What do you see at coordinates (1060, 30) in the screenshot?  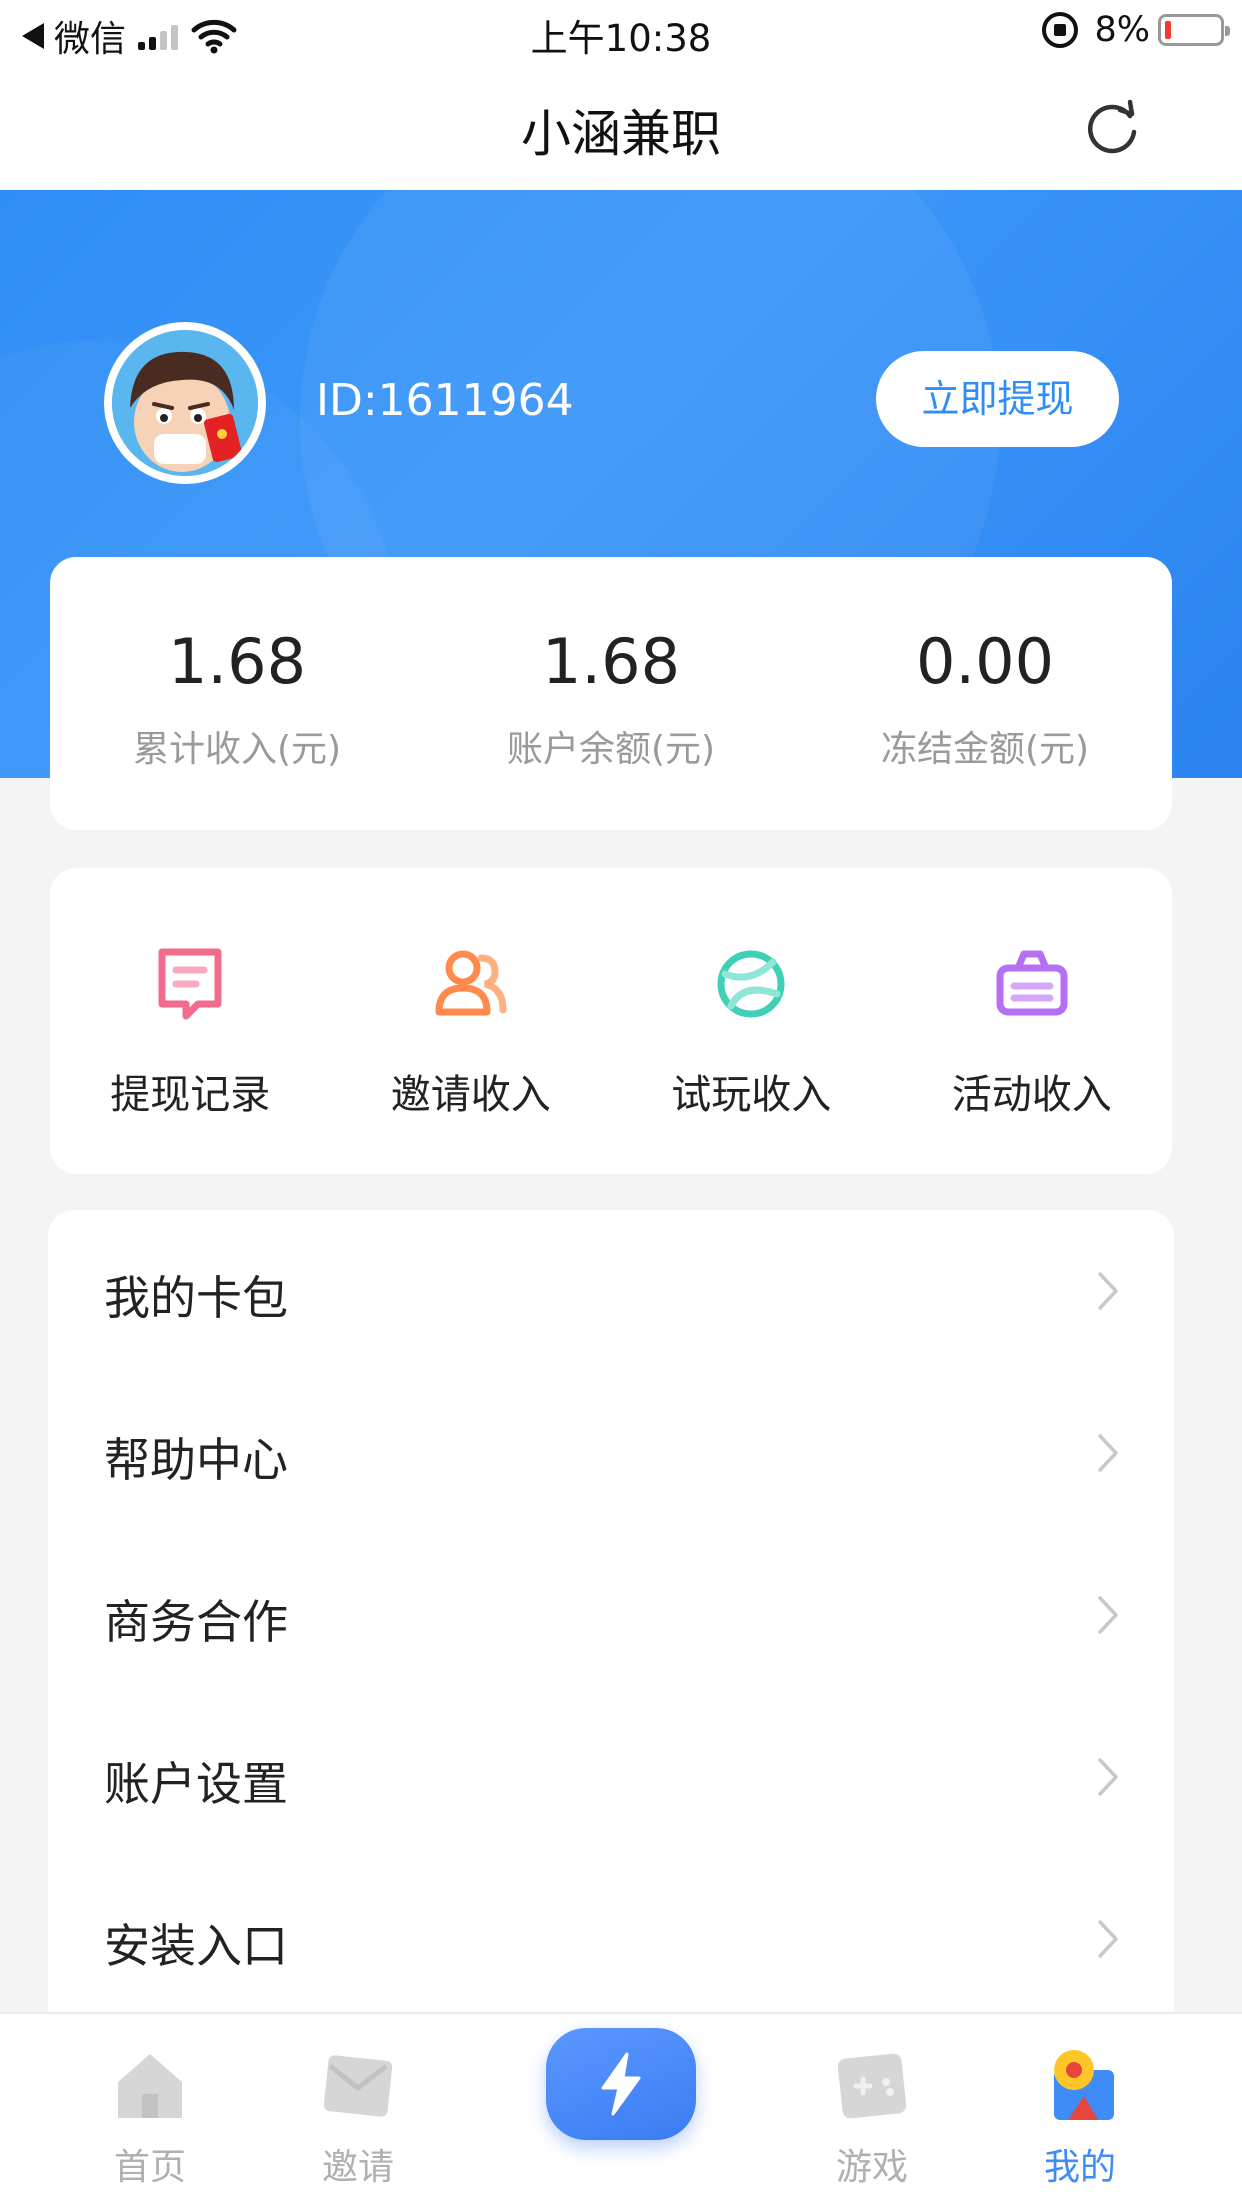 I see `rotation-lock-icon` at bounding box center [1060, 30].